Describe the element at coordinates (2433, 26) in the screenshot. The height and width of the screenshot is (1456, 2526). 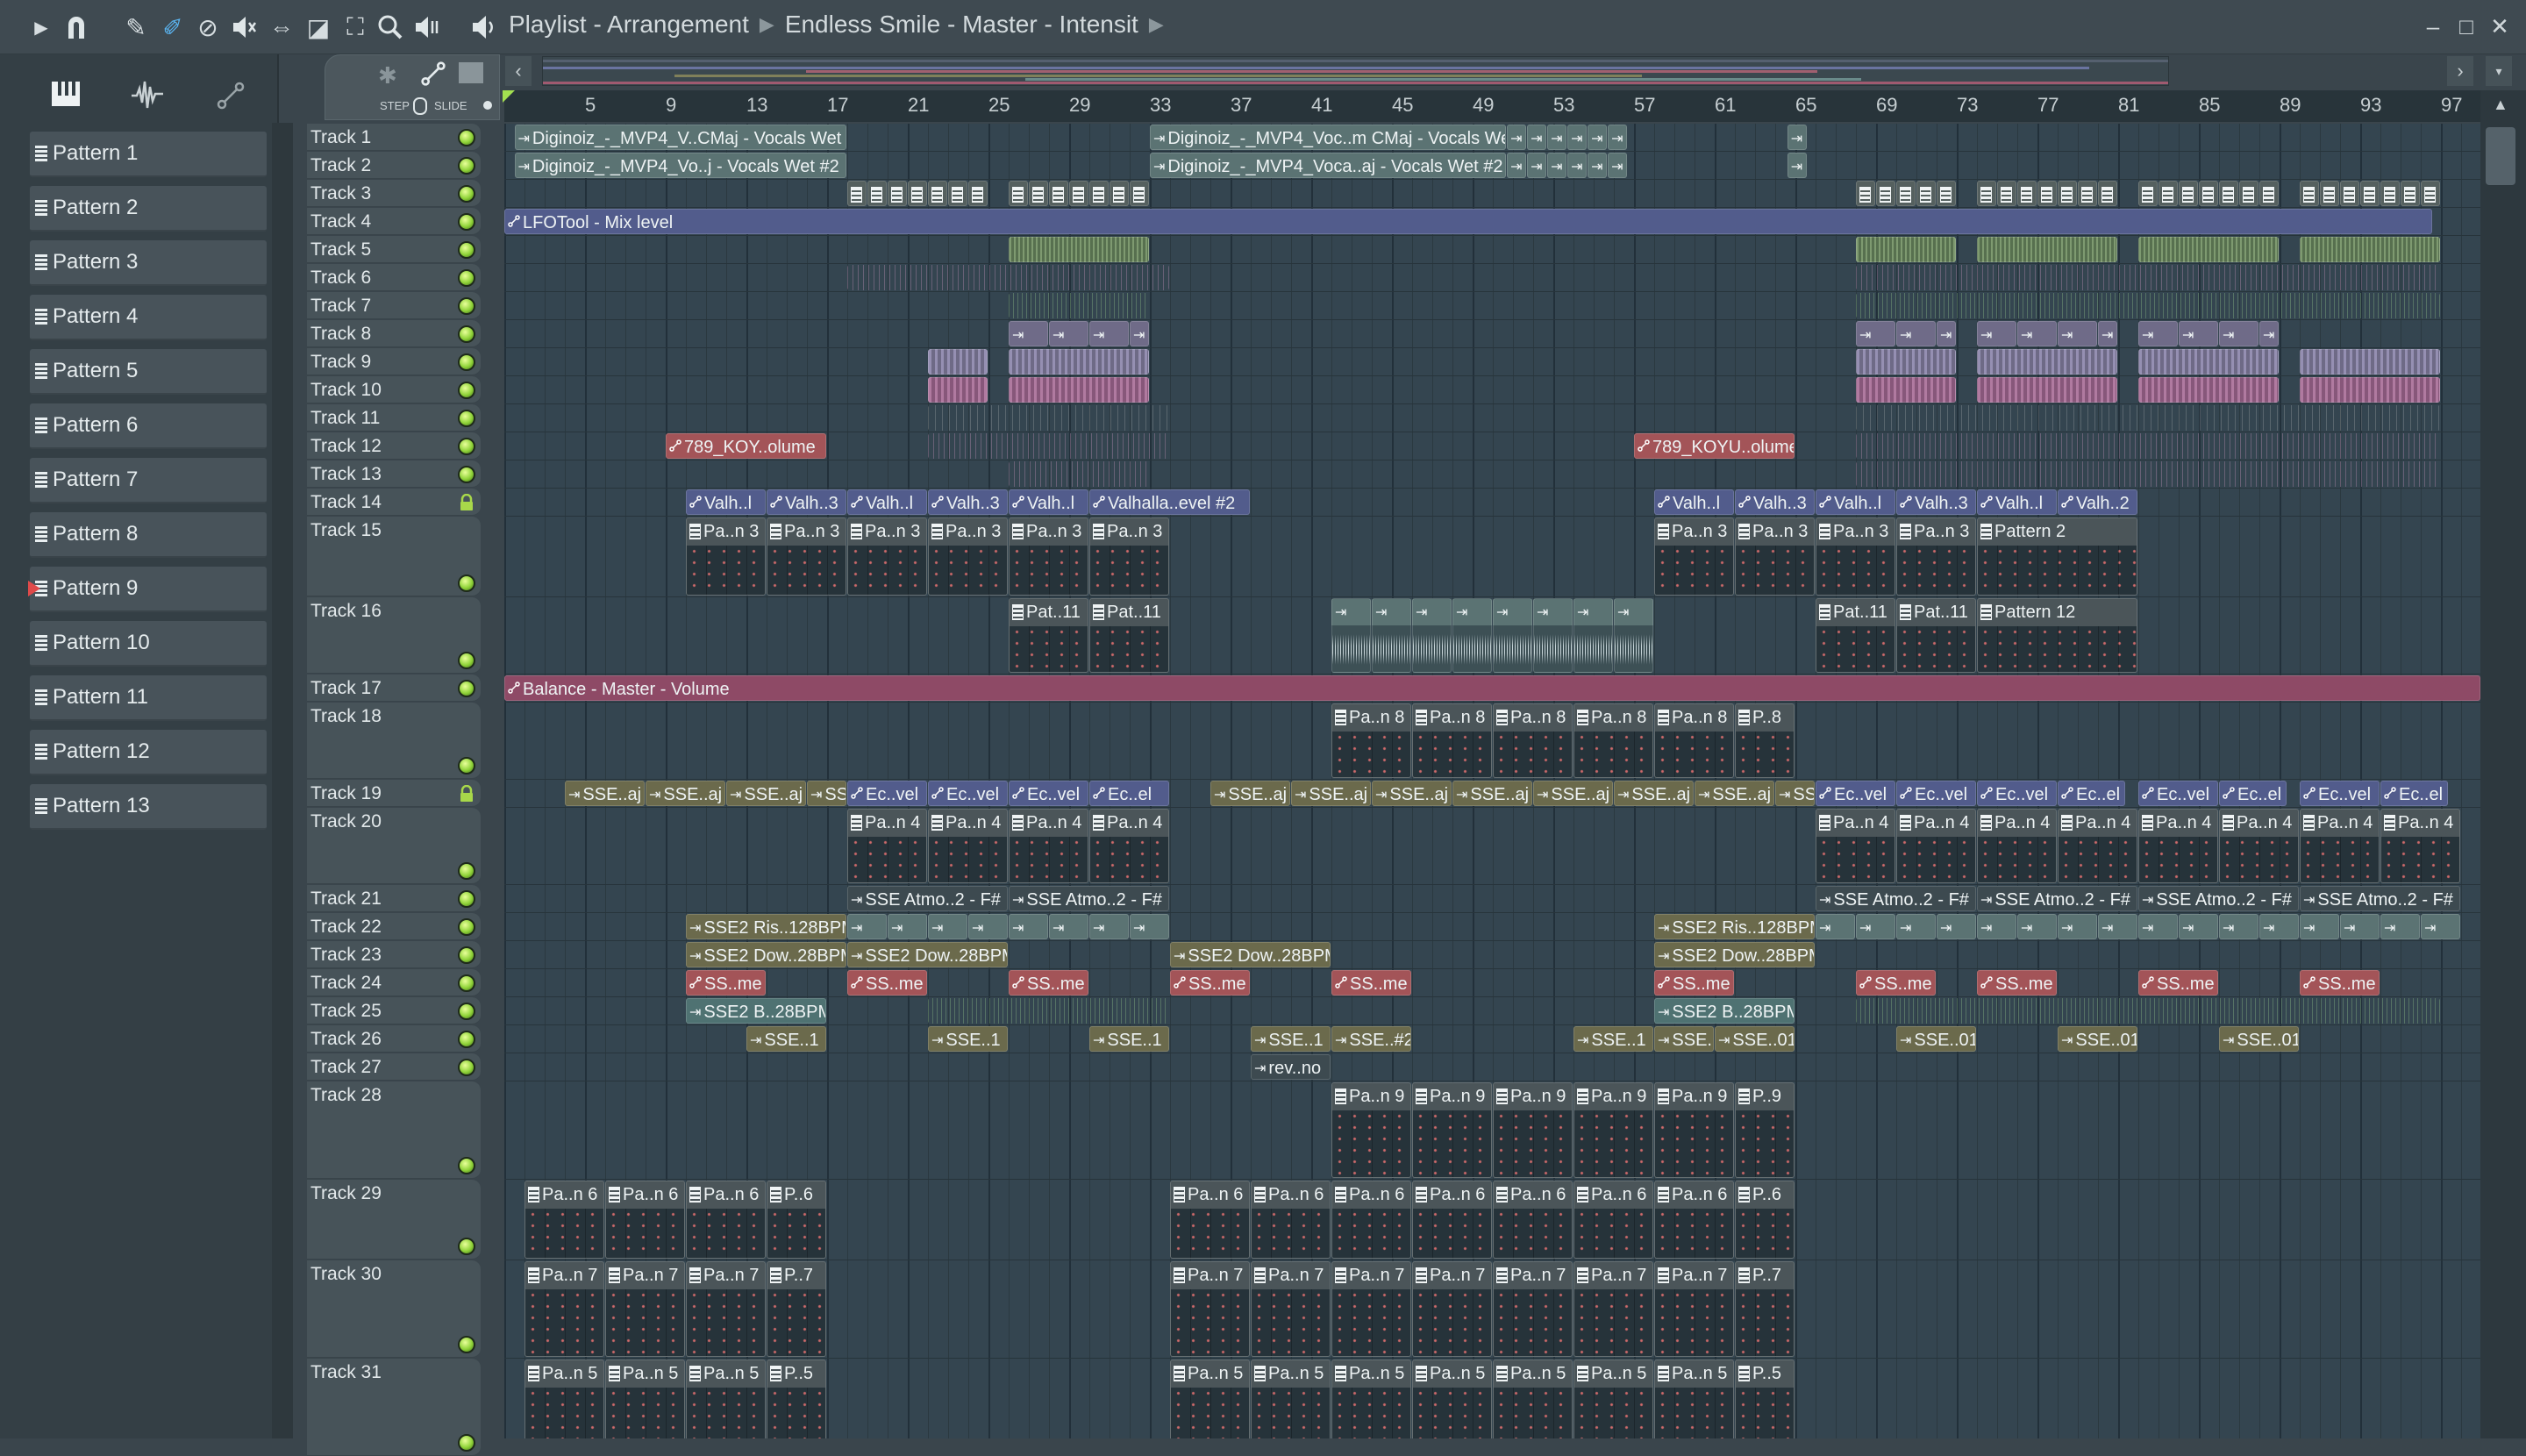
I see `minimize-button: –` at that location.